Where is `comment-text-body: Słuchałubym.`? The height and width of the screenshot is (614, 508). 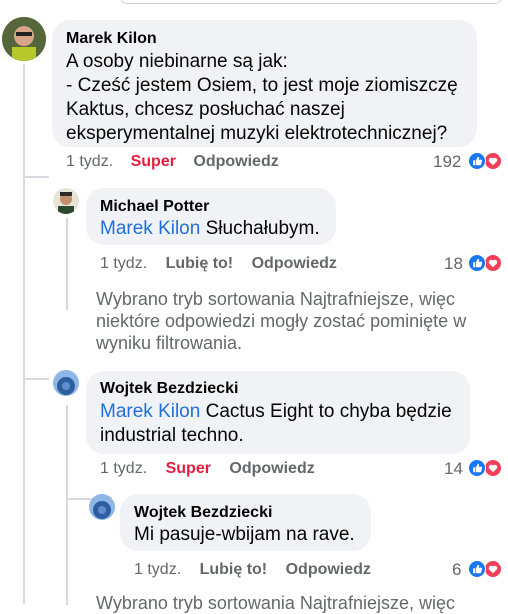 comment-text-body: Słuchałubym. is located at coordinates (262, 228).